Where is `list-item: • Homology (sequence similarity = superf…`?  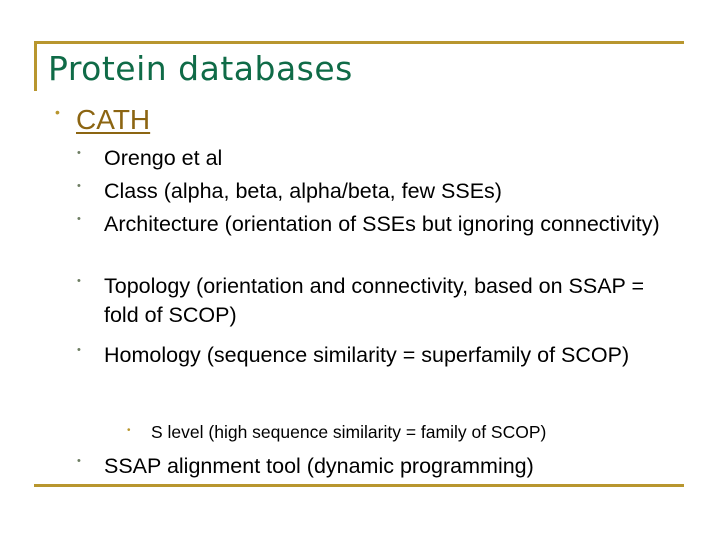
list-item: • Homology (sequence similarity = superf… is located at coordinates (375, 355).